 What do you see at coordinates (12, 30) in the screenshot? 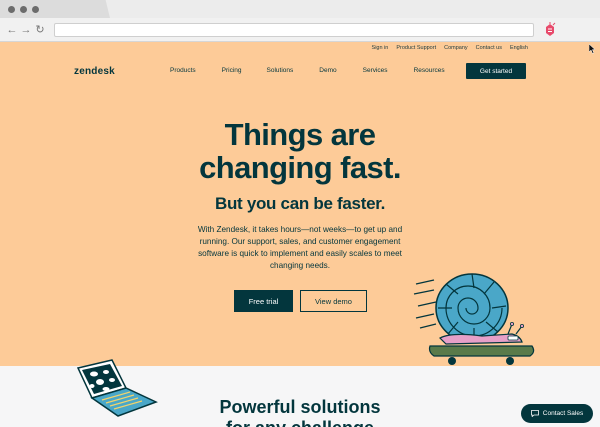
I see `back-icon: ←` at bounding box center [12, 30].